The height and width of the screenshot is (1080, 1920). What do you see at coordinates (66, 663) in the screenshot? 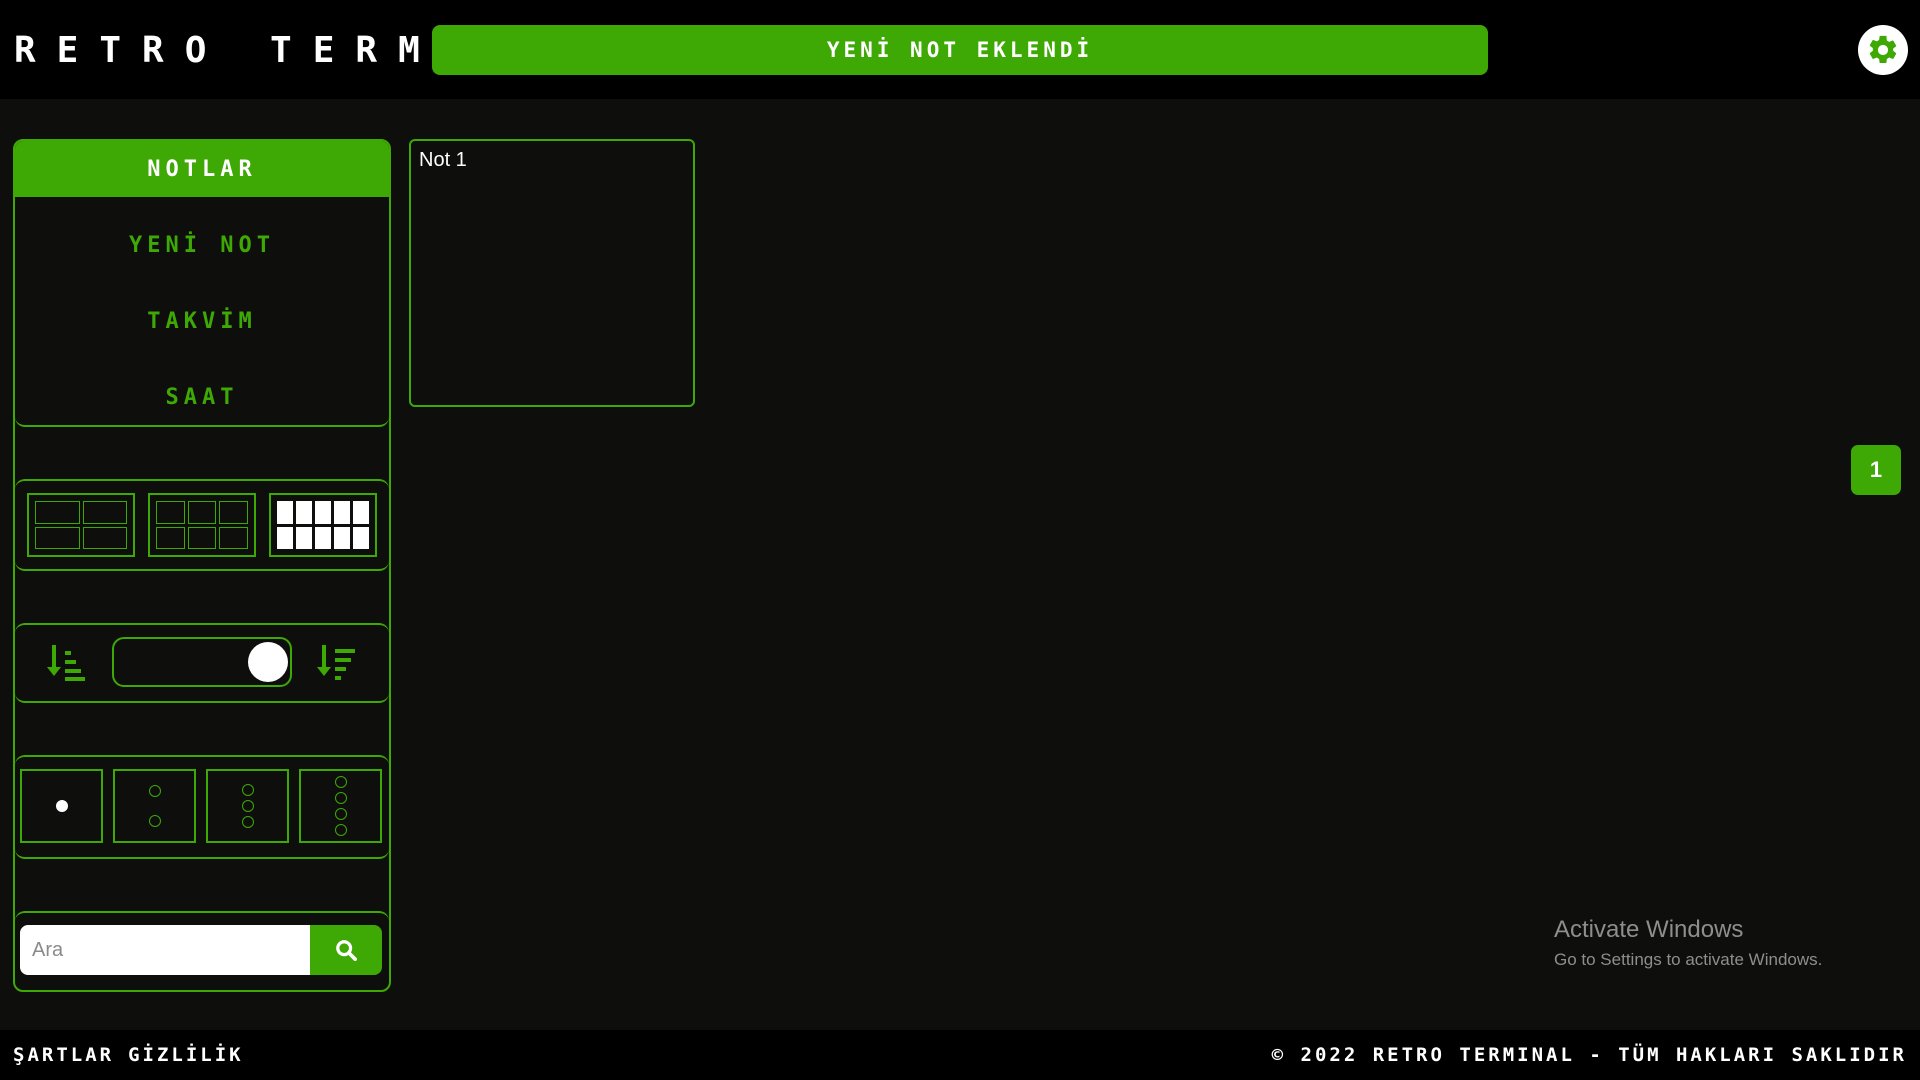
I see `sort-ascending-icon` at bounding box center [66, 663].